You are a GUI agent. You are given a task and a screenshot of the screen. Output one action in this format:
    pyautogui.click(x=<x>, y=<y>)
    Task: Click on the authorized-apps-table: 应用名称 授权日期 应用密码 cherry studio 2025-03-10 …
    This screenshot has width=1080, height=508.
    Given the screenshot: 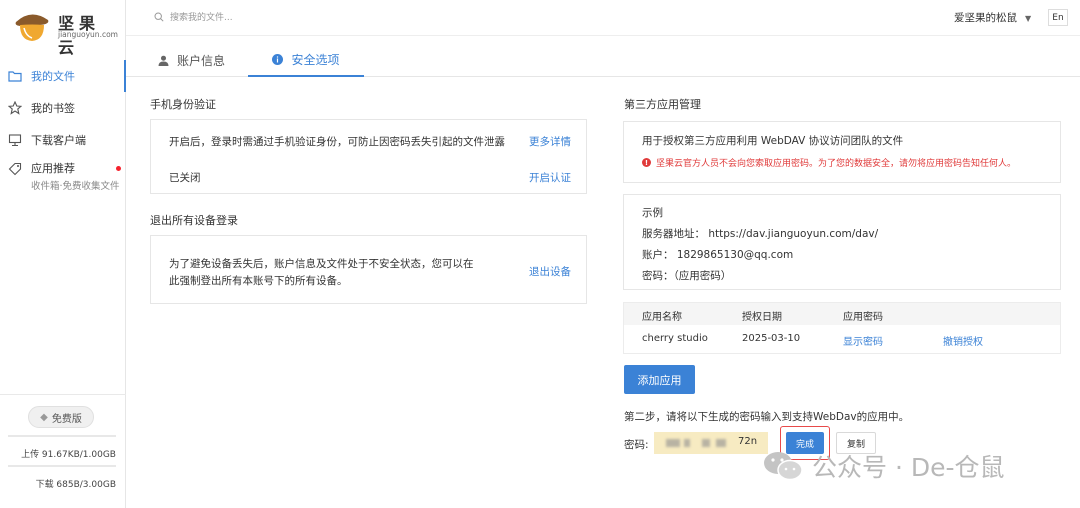 What is the action you would take?
    pyautogui.click(x=842, y=328)
    